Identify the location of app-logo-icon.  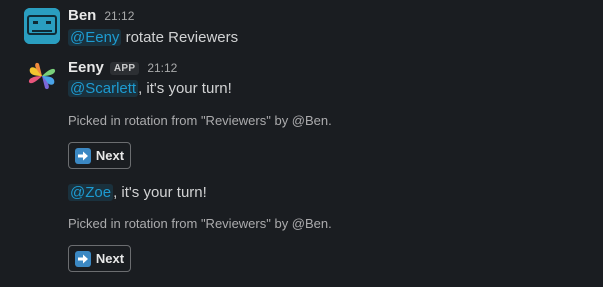
(42, 76).